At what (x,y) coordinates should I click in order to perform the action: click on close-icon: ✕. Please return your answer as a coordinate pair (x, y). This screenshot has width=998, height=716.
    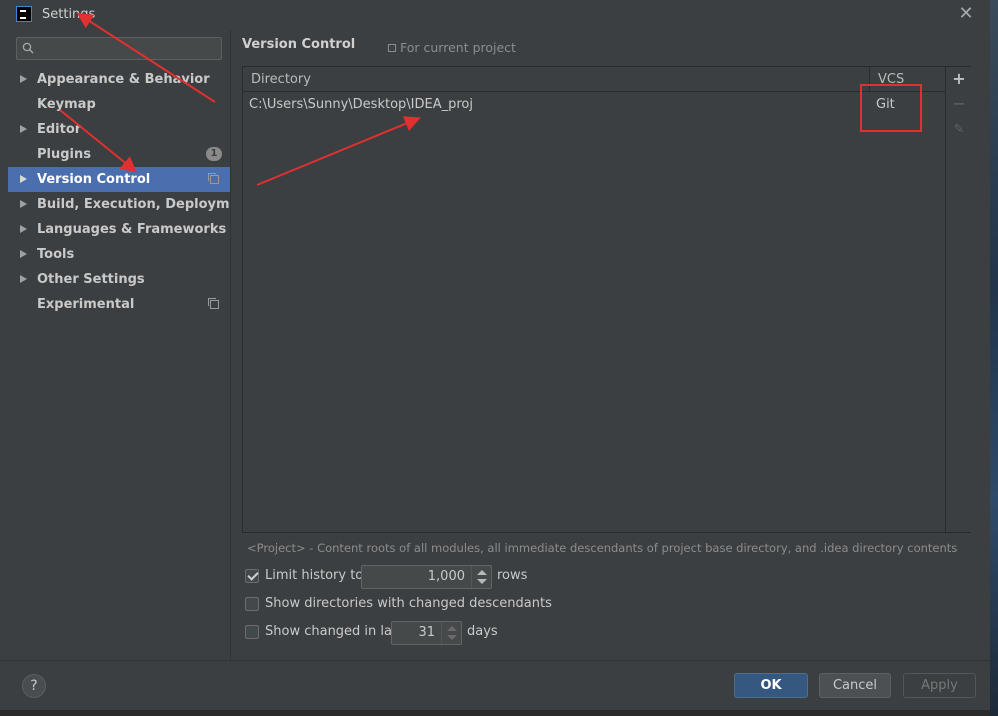
    Looking at the image, I should click on (966, 14).